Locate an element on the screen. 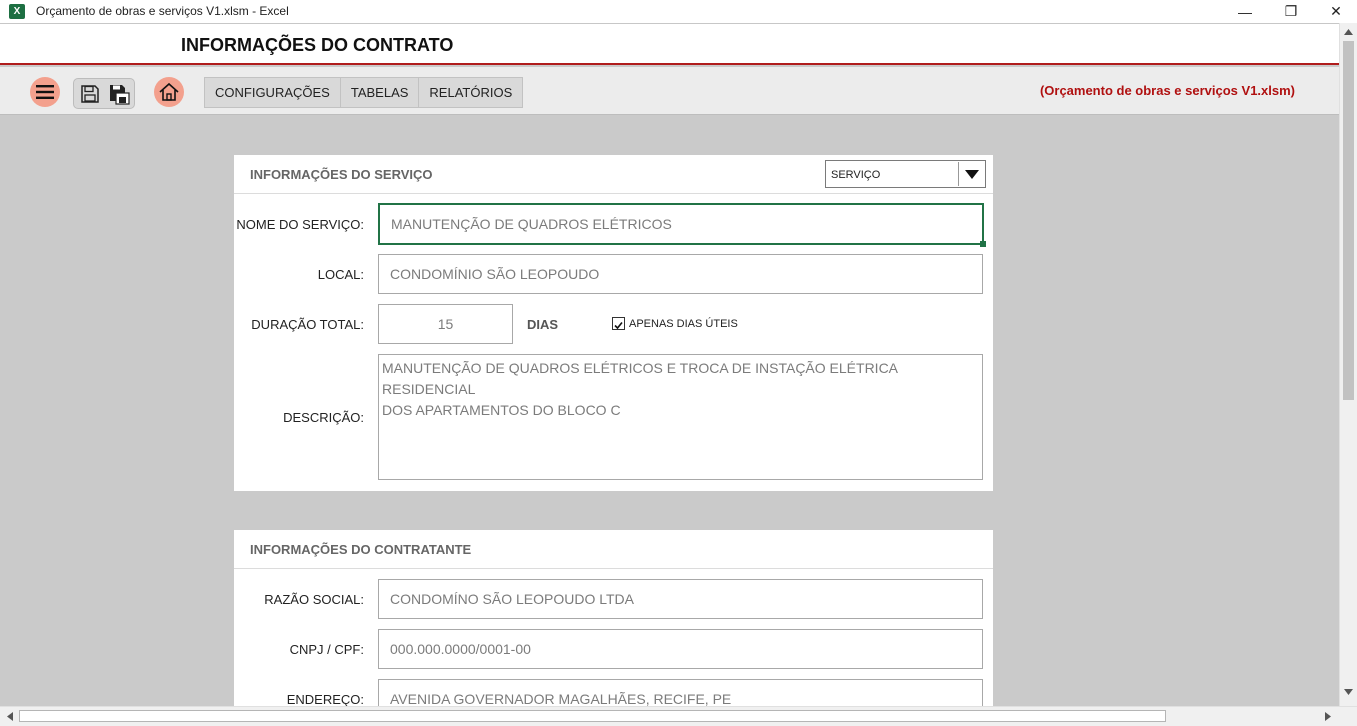  close-button: ✕ is located at coordinates (1335, 11).